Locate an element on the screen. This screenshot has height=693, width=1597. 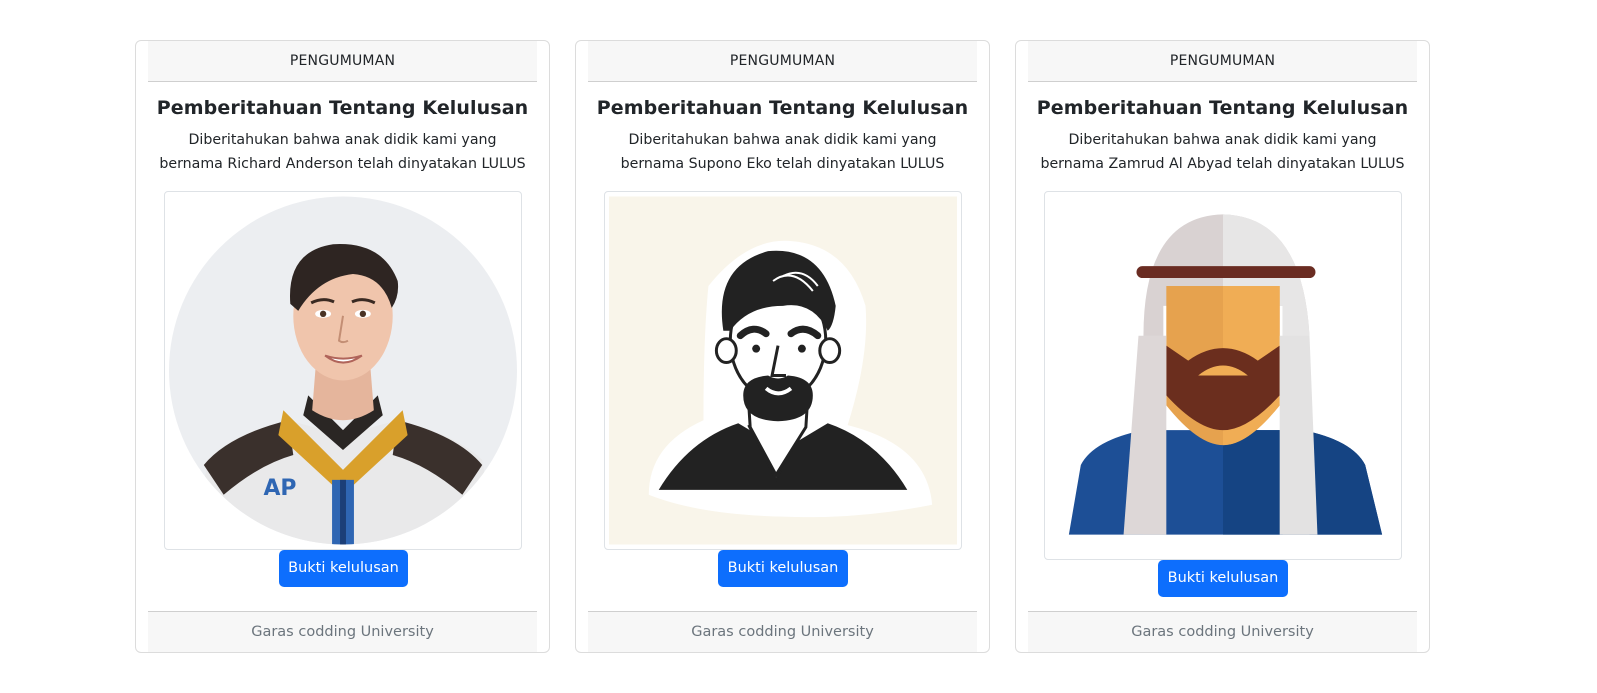
svg-text: AP is located at coordinates (279, 488).